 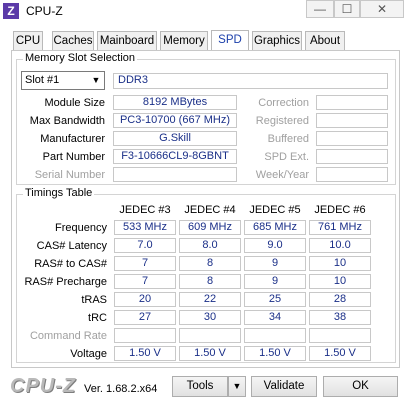 I want to click on registered-field, so click(x=352, y=120).